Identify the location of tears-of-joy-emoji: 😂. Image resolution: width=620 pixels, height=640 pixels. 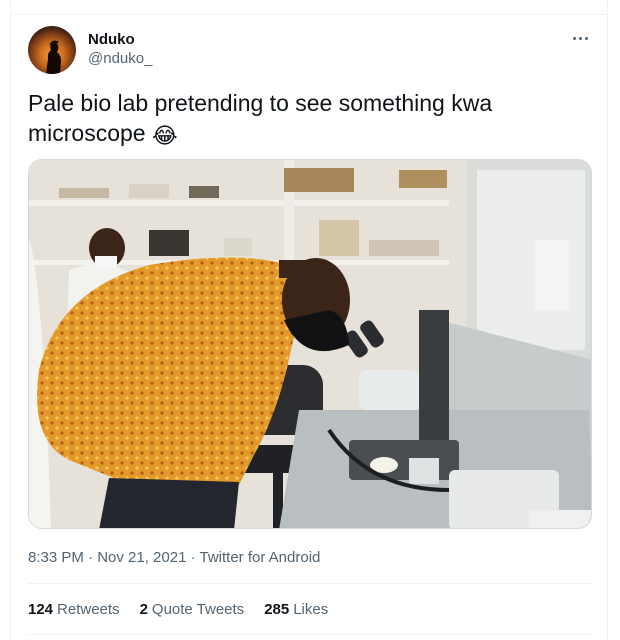
(165, 135).